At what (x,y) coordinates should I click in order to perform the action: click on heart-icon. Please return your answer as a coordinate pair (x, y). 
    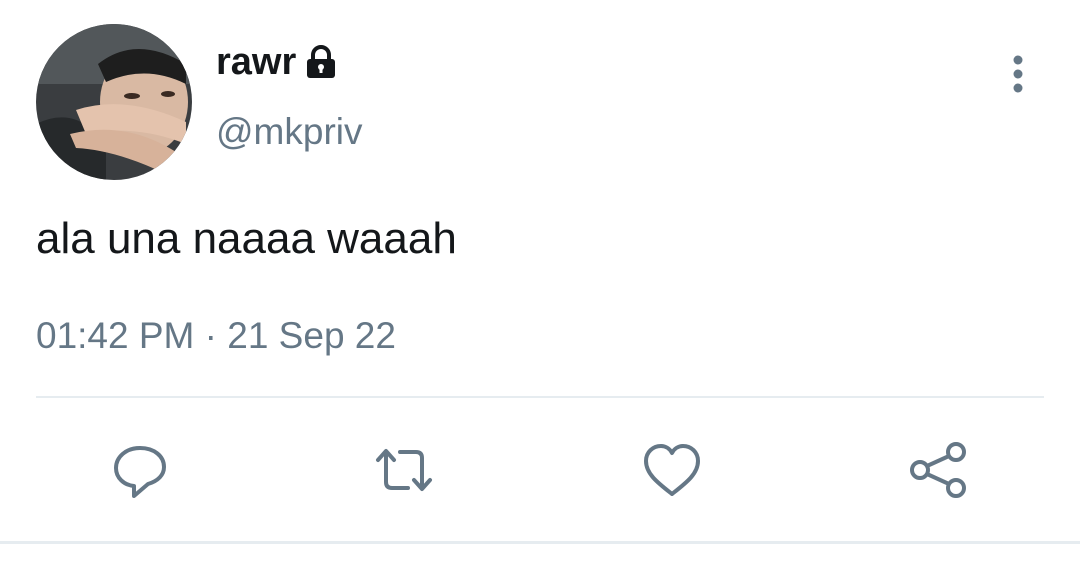
    Looking at the image, I should click on (672, 470).